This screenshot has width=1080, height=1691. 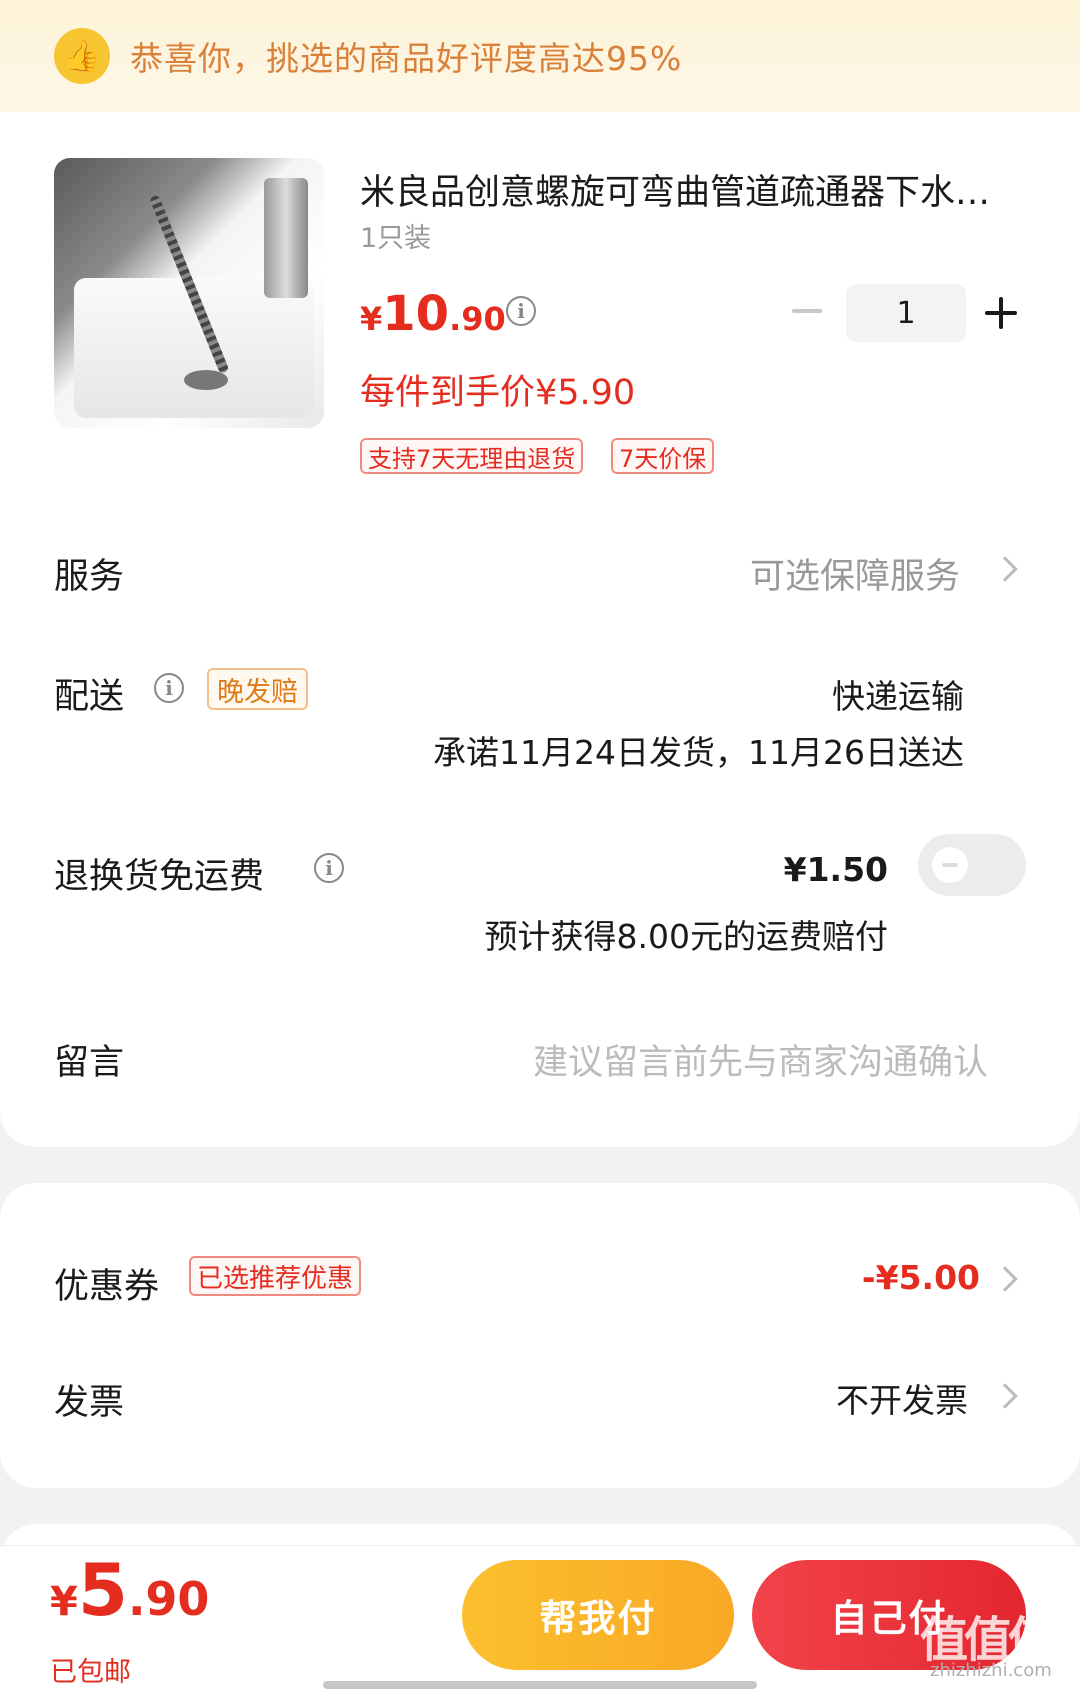 I want to click on delivery-info-icon: i, so click(x=169, y=688).